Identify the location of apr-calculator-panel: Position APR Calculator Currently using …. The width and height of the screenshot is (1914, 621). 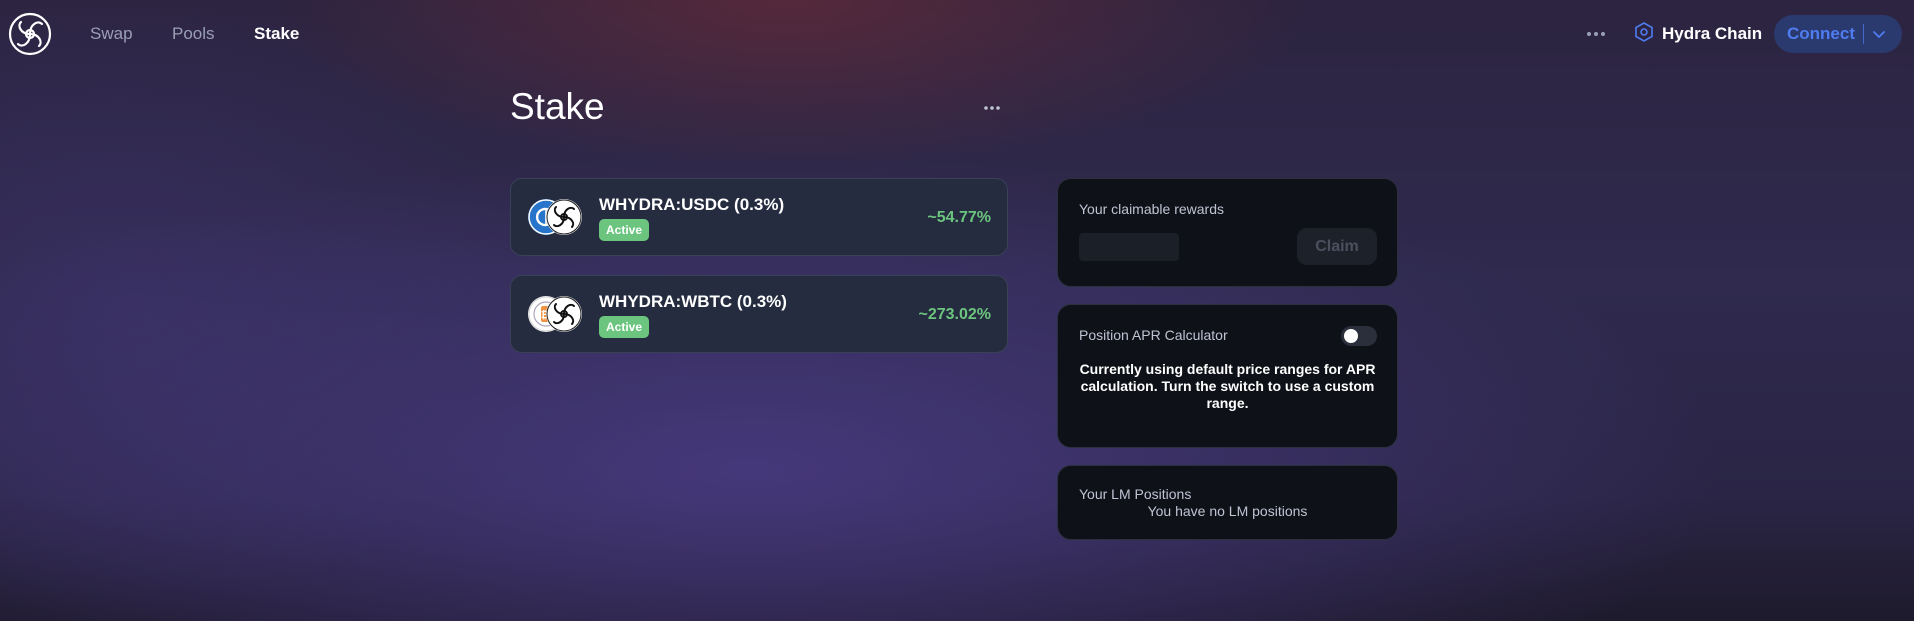
(1227, 376).